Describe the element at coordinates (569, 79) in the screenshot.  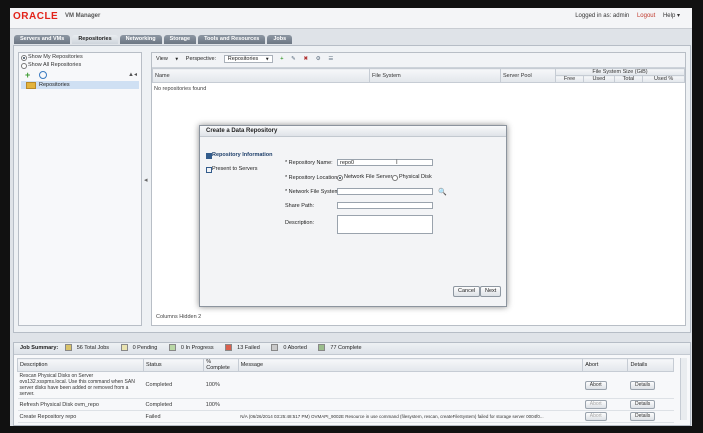
I see `col-free: Free` at that location.